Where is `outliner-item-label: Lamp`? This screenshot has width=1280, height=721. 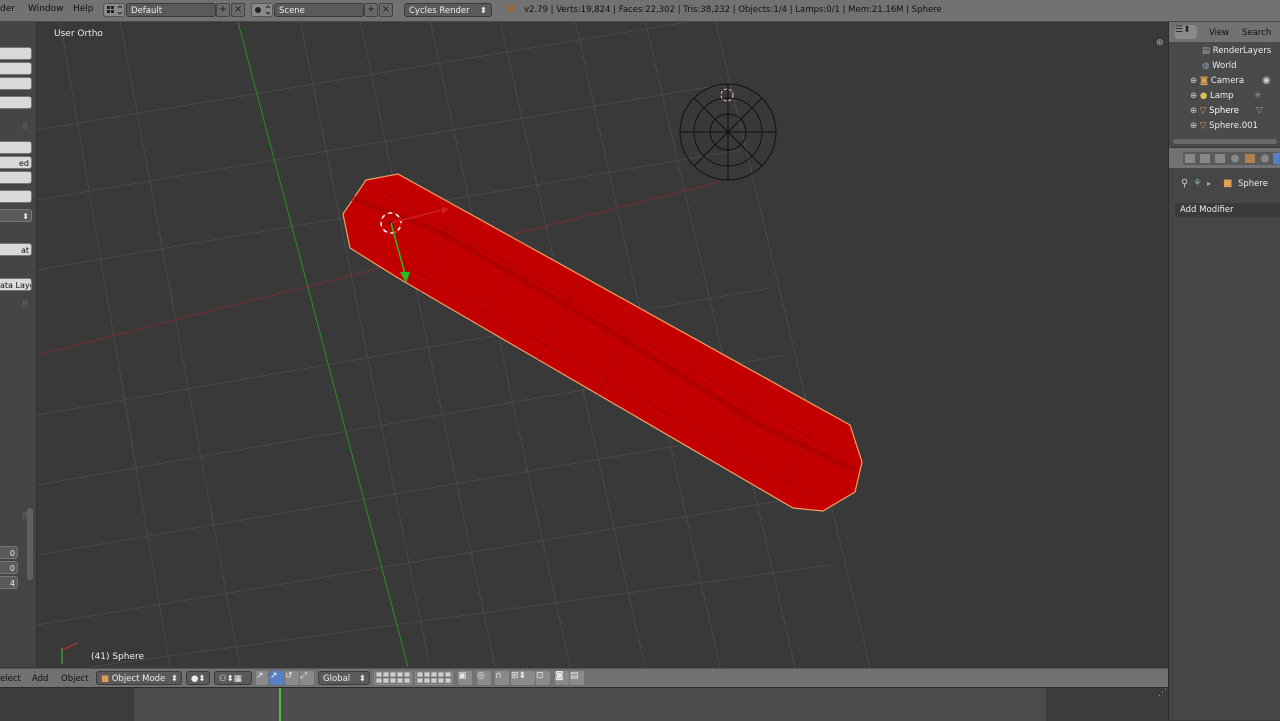 outliner-item-label: Lamp is located at coordinates (1221, 96).